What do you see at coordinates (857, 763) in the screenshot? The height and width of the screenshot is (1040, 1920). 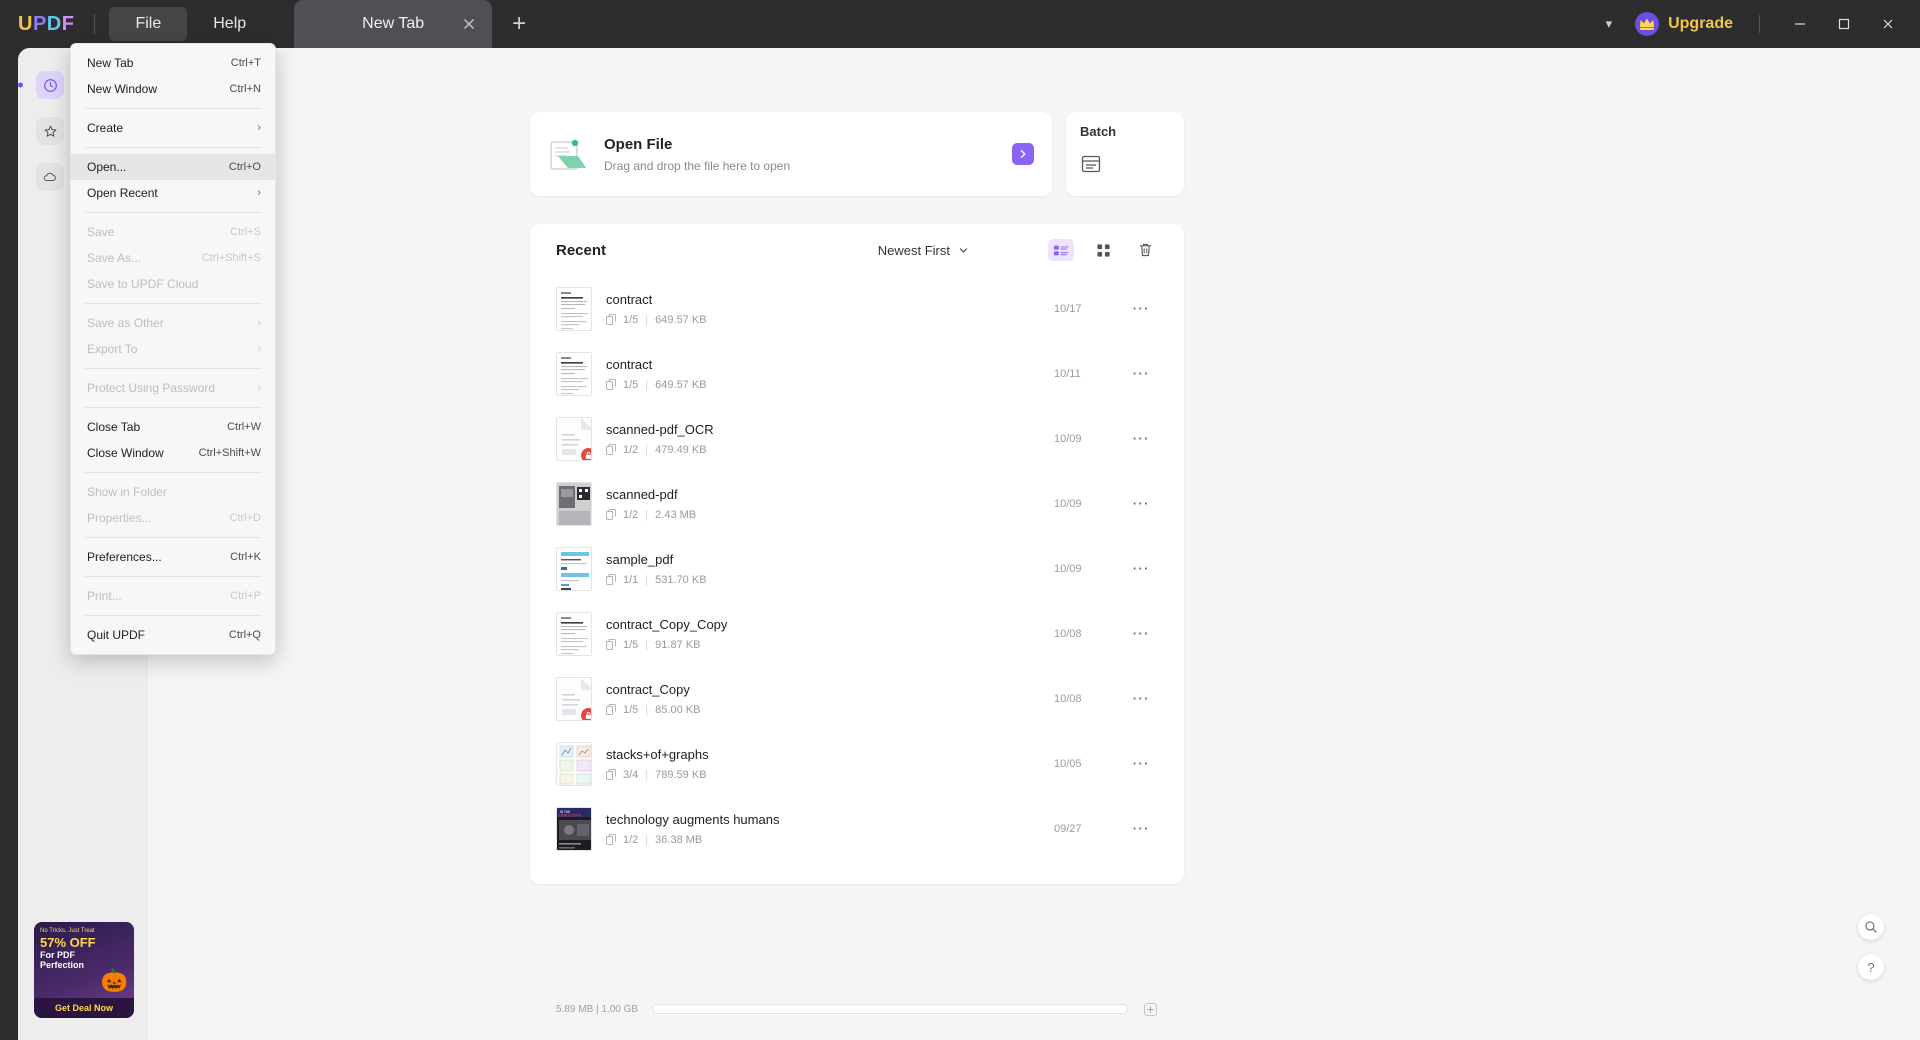 I see `table-row: stacks+of+graphs 3/4 | 789.59 KB 10/05 ⋯` at bounding box center [857, 763].